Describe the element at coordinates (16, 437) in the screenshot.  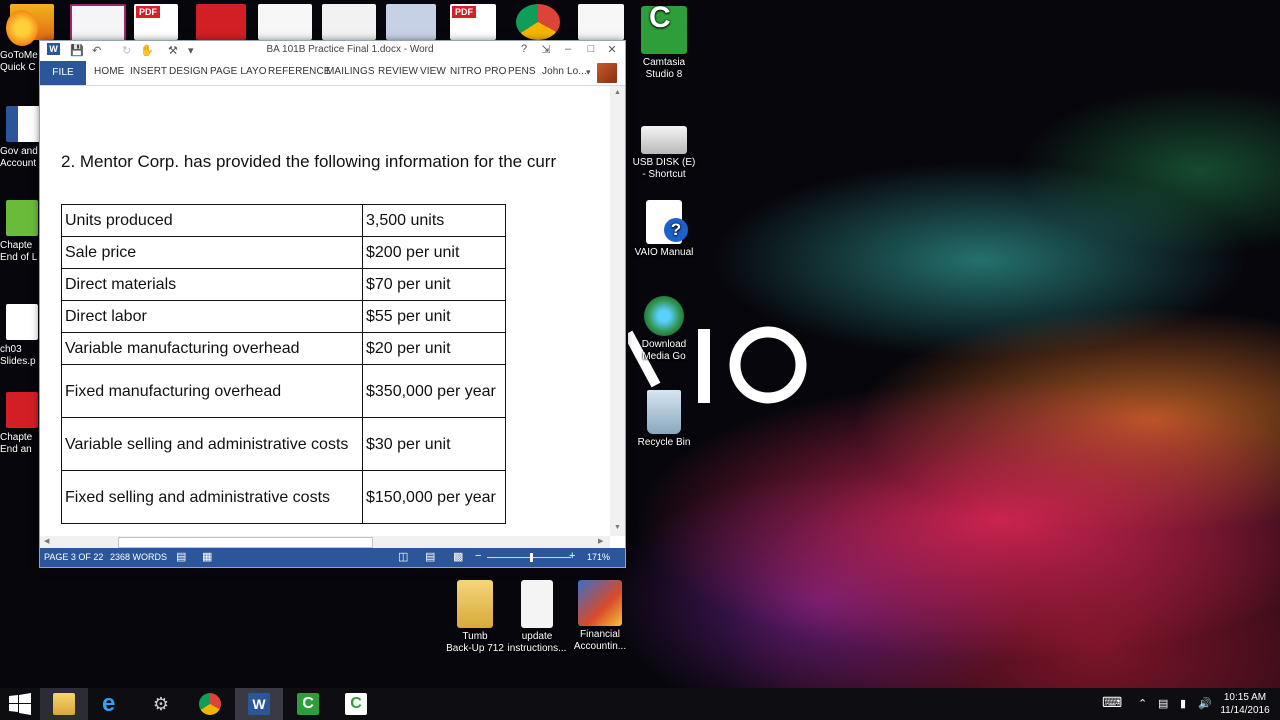
I see `icon-label: Chapte` at that location.